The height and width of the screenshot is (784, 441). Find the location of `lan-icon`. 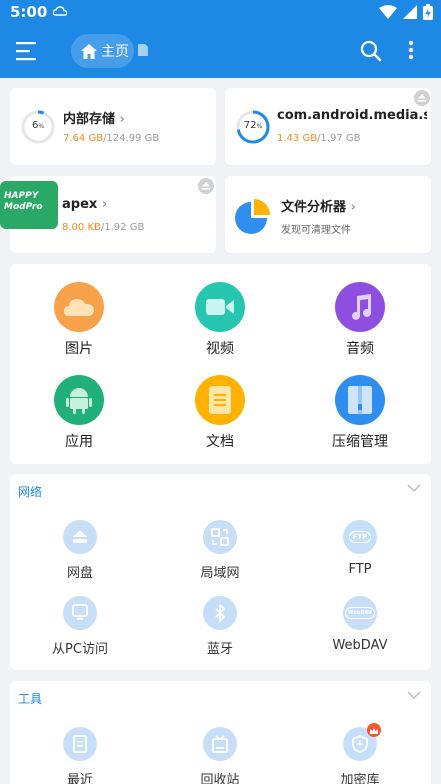

lan-icon is located at coordinates (220, 537).